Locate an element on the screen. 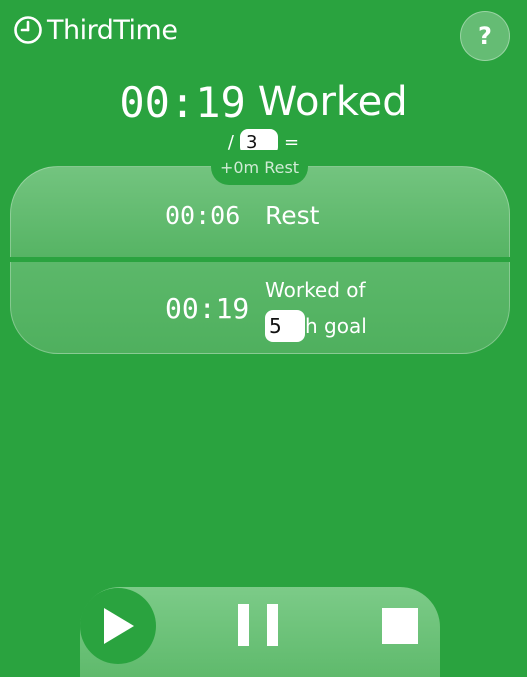 This screenshot has height=677, width=527. app-brand: ThirdTime is located at coordinates (95, 30).